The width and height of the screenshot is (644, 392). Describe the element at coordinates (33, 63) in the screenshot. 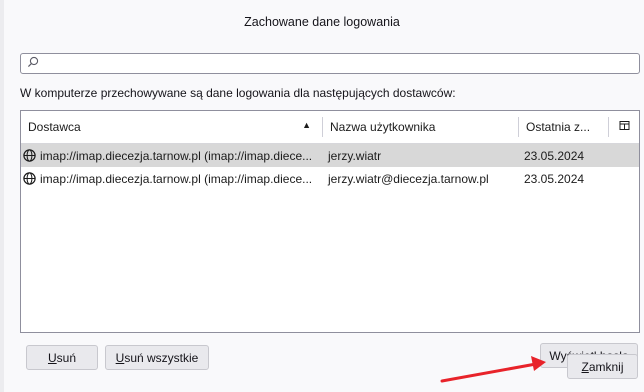

I see `search-icon` at that location.